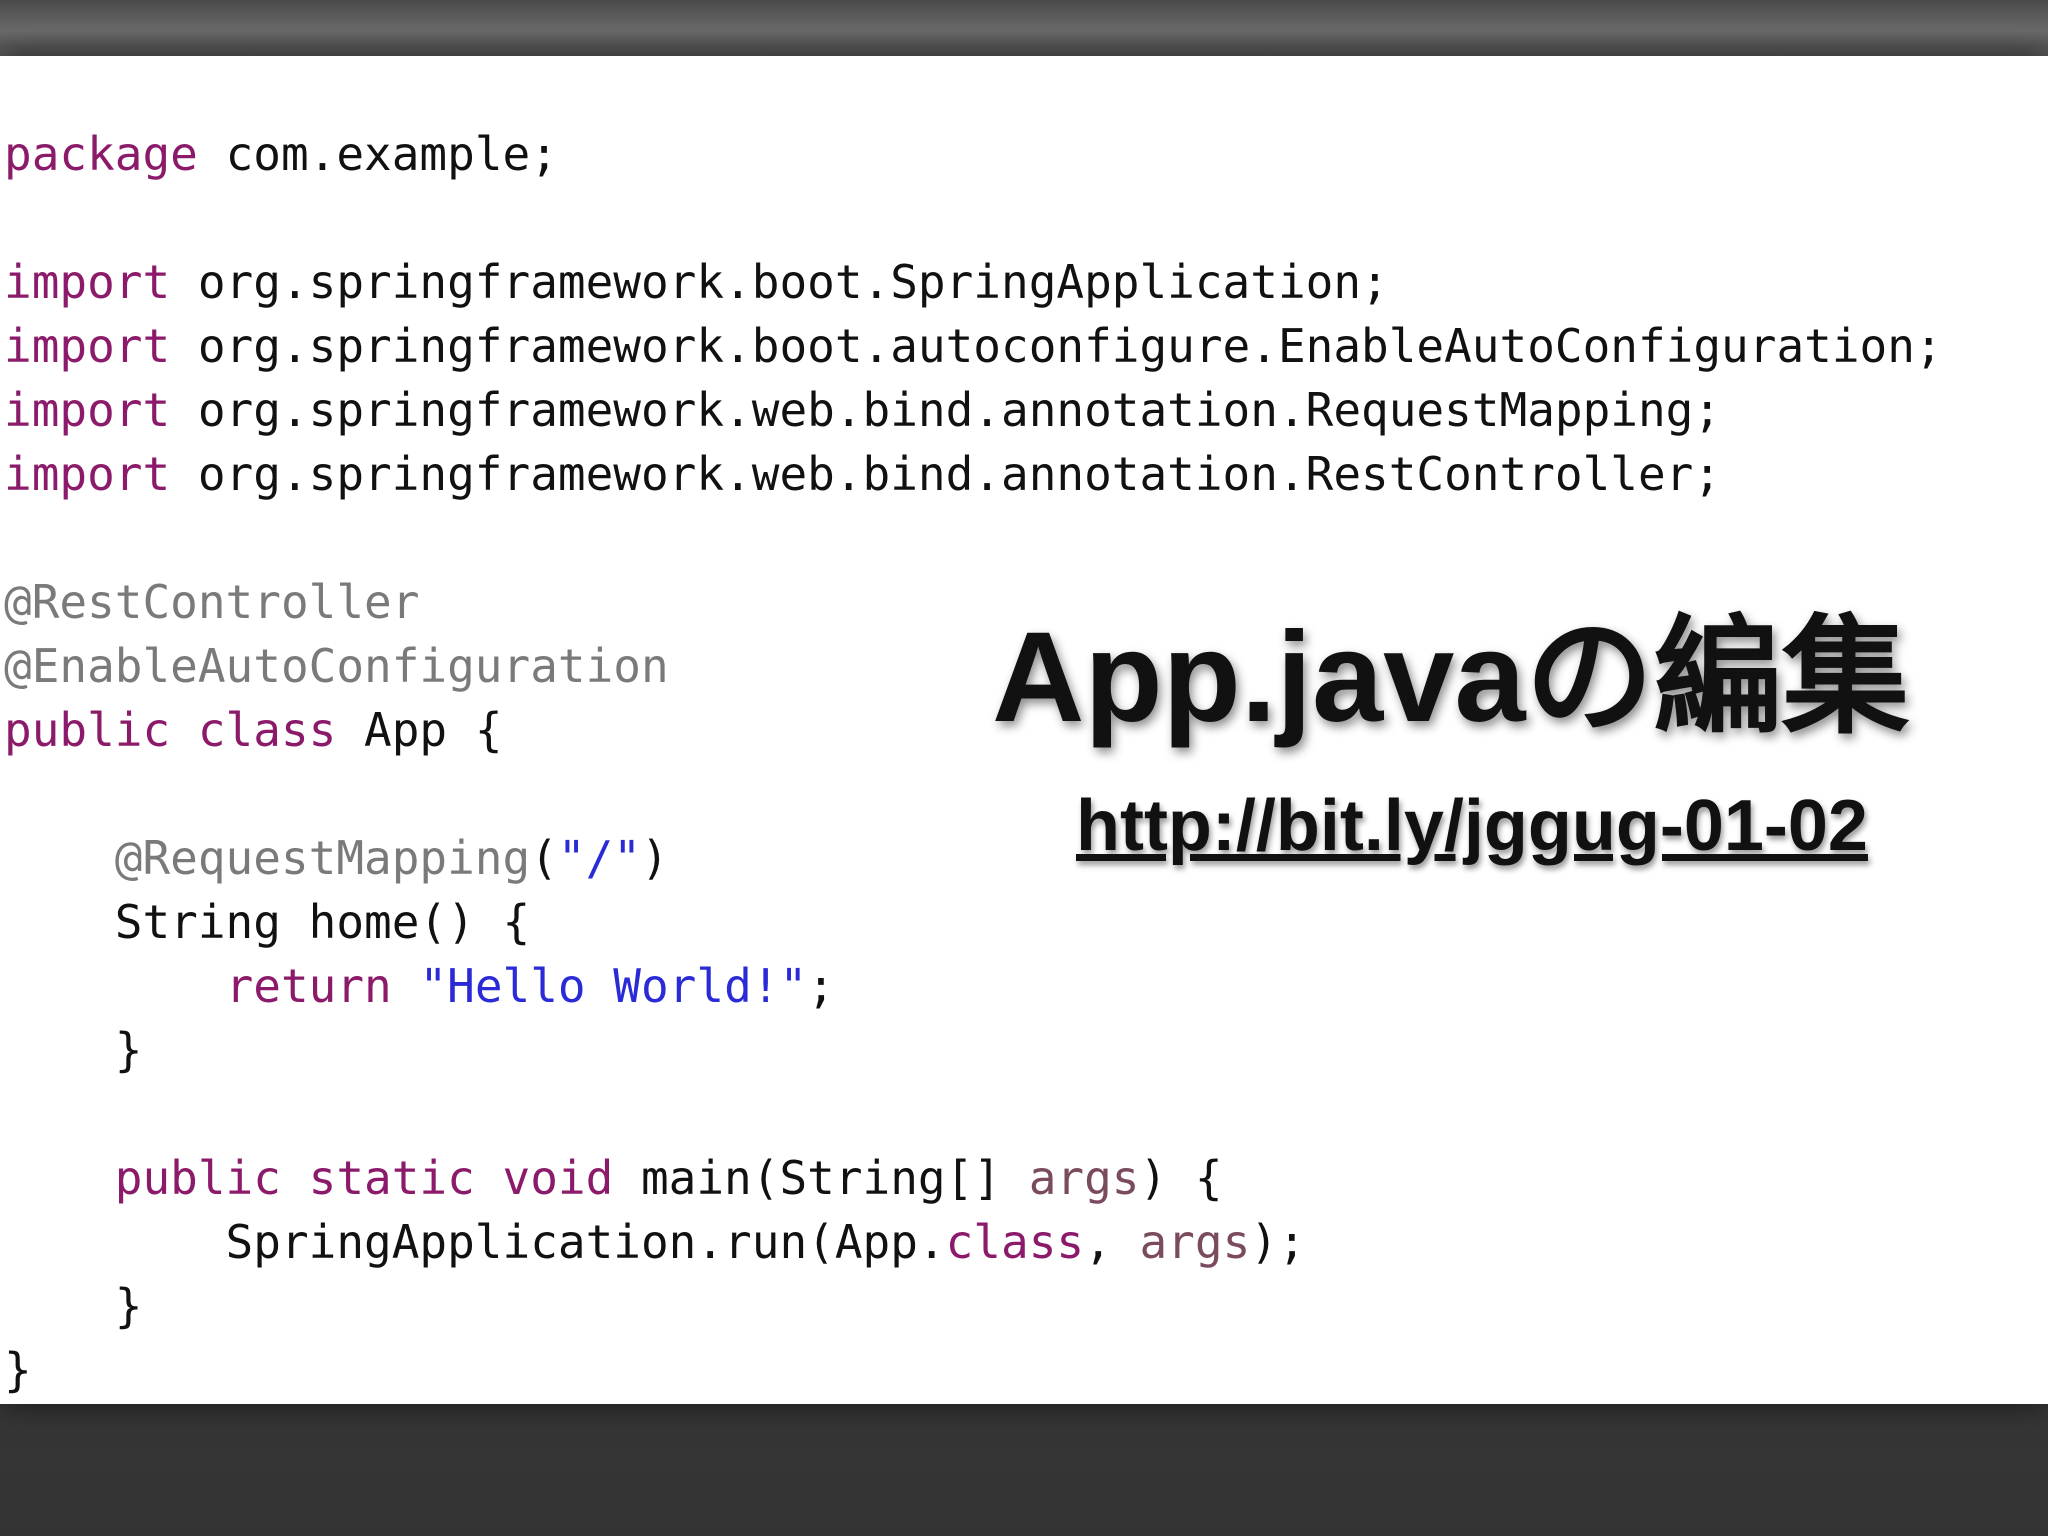 Image resolution: width=2048 pixels, height=1536 pixels. What do you see at coordinates (377, 154) in the screenshot?
I see `code-text: com.example;` at bounding box center [377, 154].